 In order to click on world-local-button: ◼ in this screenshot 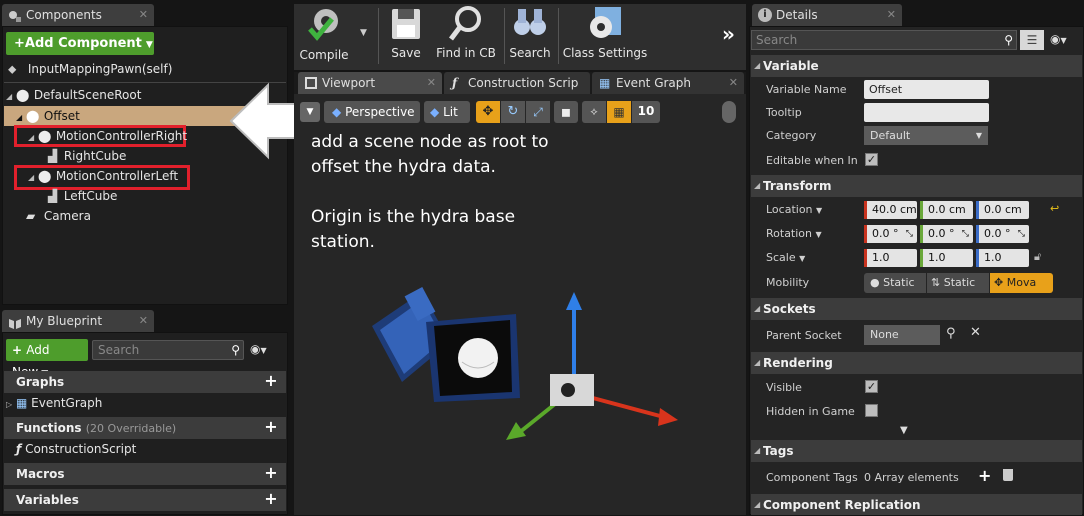, I will do `click(566, 112)`.